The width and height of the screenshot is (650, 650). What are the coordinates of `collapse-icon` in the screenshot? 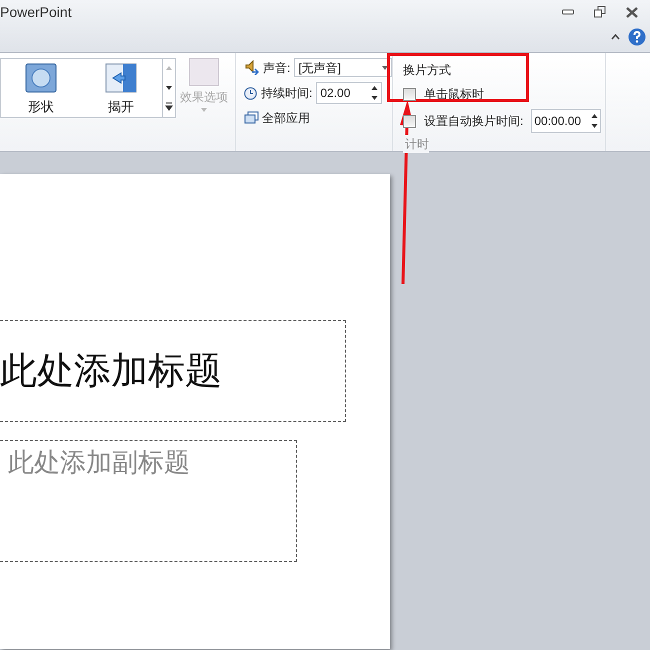 It's located at (615, 37).